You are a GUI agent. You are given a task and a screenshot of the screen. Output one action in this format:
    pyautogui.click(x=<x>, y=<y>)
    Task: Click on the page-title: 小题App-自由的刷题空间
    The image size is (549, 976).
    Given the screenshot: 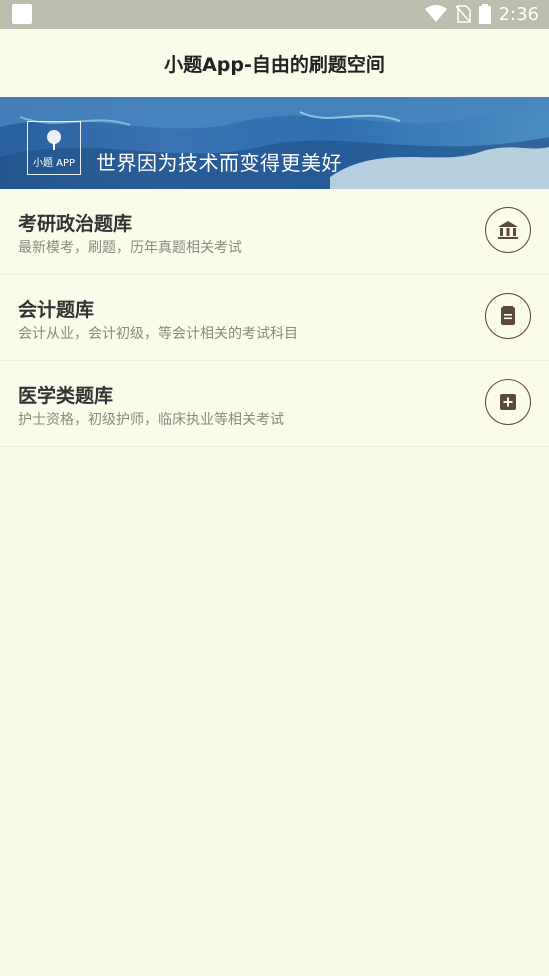 What is the action you would take?
    pyautogui.click(x=274, y=64)
    